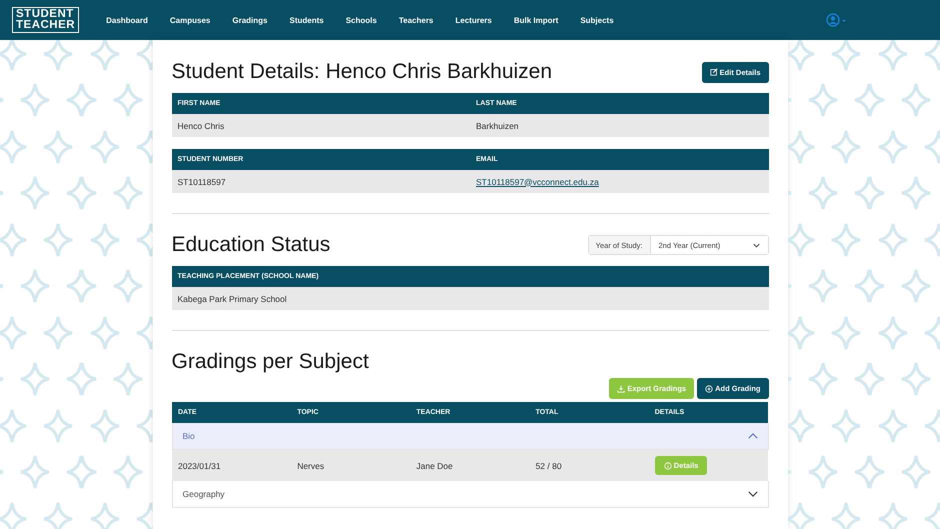 This screenshot has height=529, width=940. Describe the element at coordinates (621, 388) in the screenshot. I see `download-icon` at that location.